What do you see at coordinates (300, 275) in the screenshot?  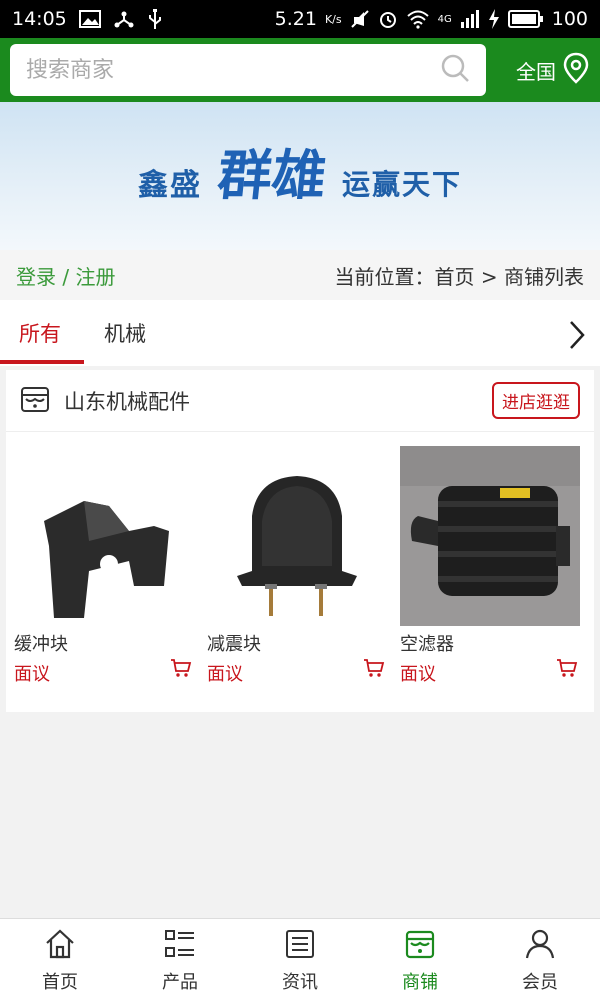 I see `breadcrumb-row: 登录 / 注册 当前位置：首页 > 商铺列表` at bounding box center [300, 275].